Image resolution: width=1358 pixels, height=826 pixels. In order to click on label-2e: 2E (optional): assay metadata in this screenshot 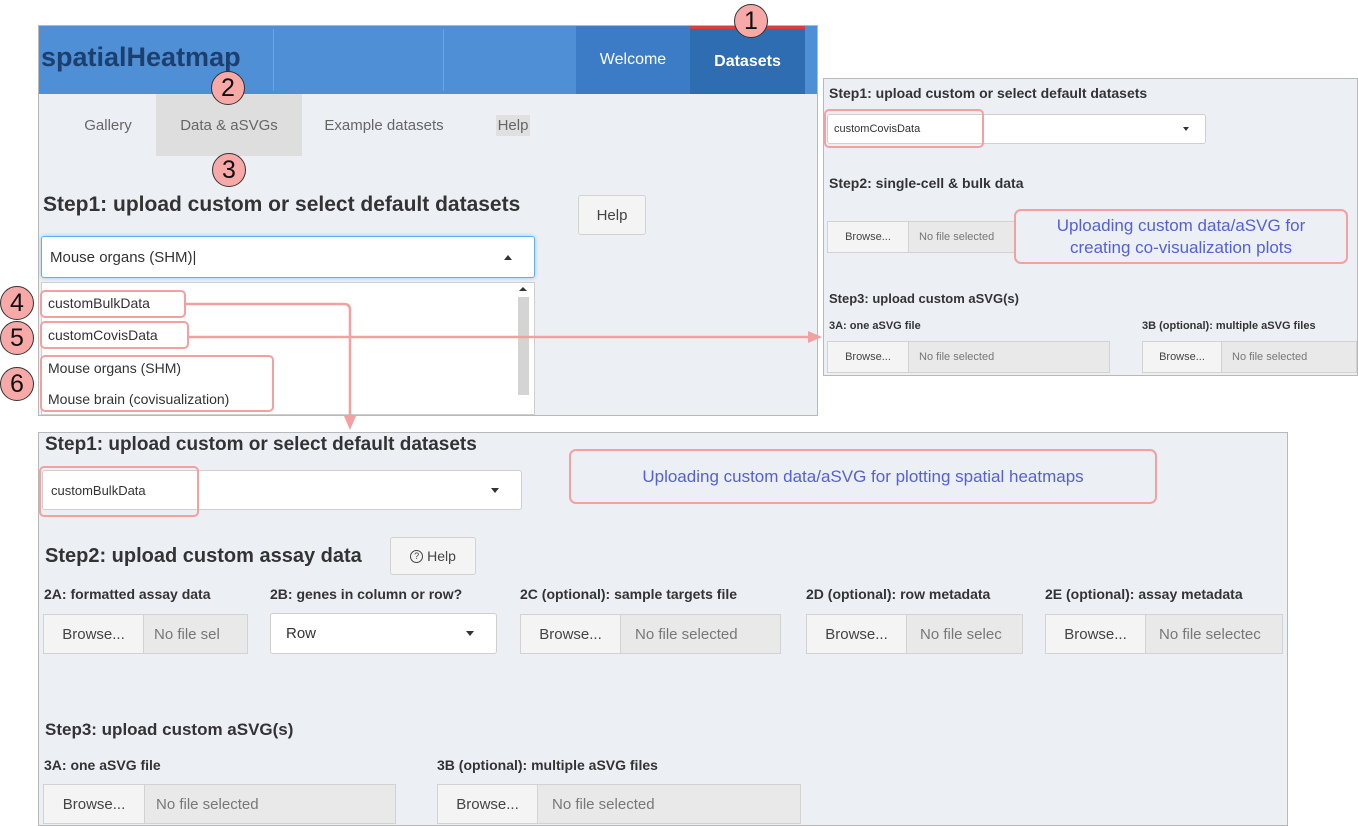, I will do `click(1144, 594)`.